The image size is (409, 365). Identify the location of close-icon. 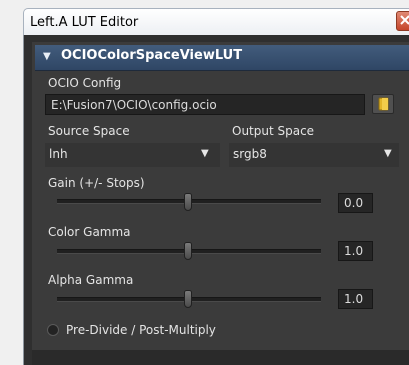
(404, 20).